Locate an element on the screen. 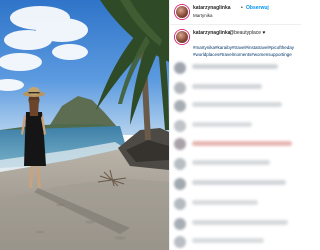  heart-icon: ♥ is located at coordinates (264, 33).